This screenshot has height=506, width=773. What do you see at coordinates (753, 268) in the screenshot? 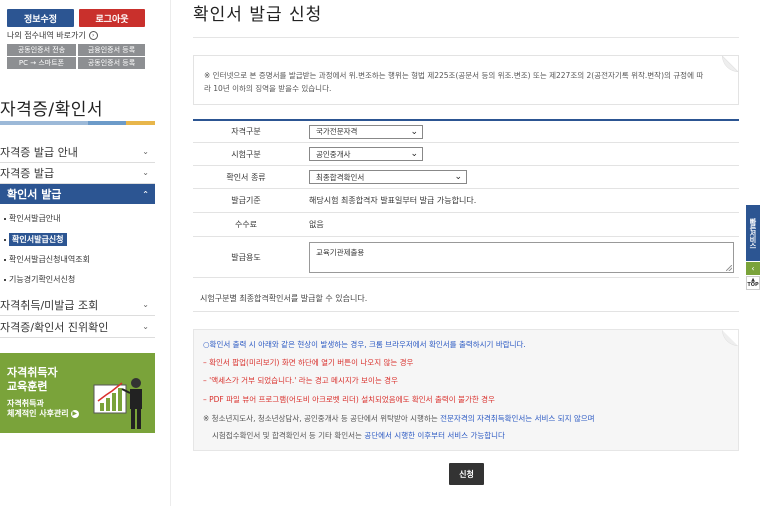
I see `chevron-left-icon: ‹` at bounding box center [753, 268].